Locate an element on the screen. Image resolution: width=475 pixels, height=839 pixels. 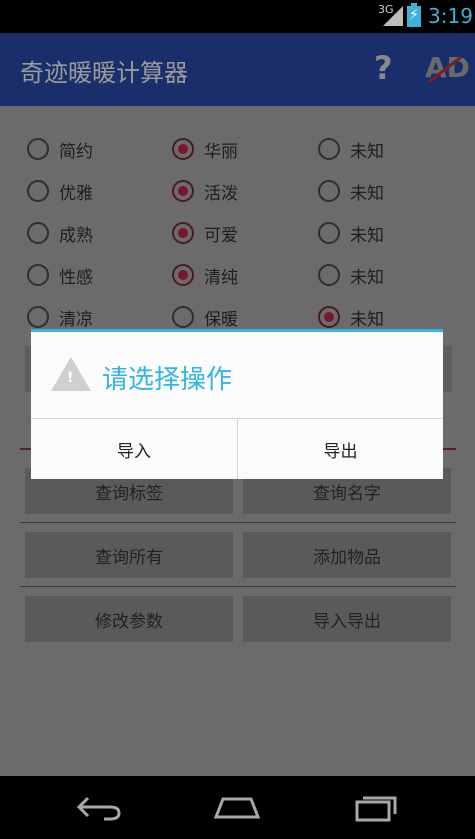
radio-label: 可爱 is located at coordinates (221, 235).